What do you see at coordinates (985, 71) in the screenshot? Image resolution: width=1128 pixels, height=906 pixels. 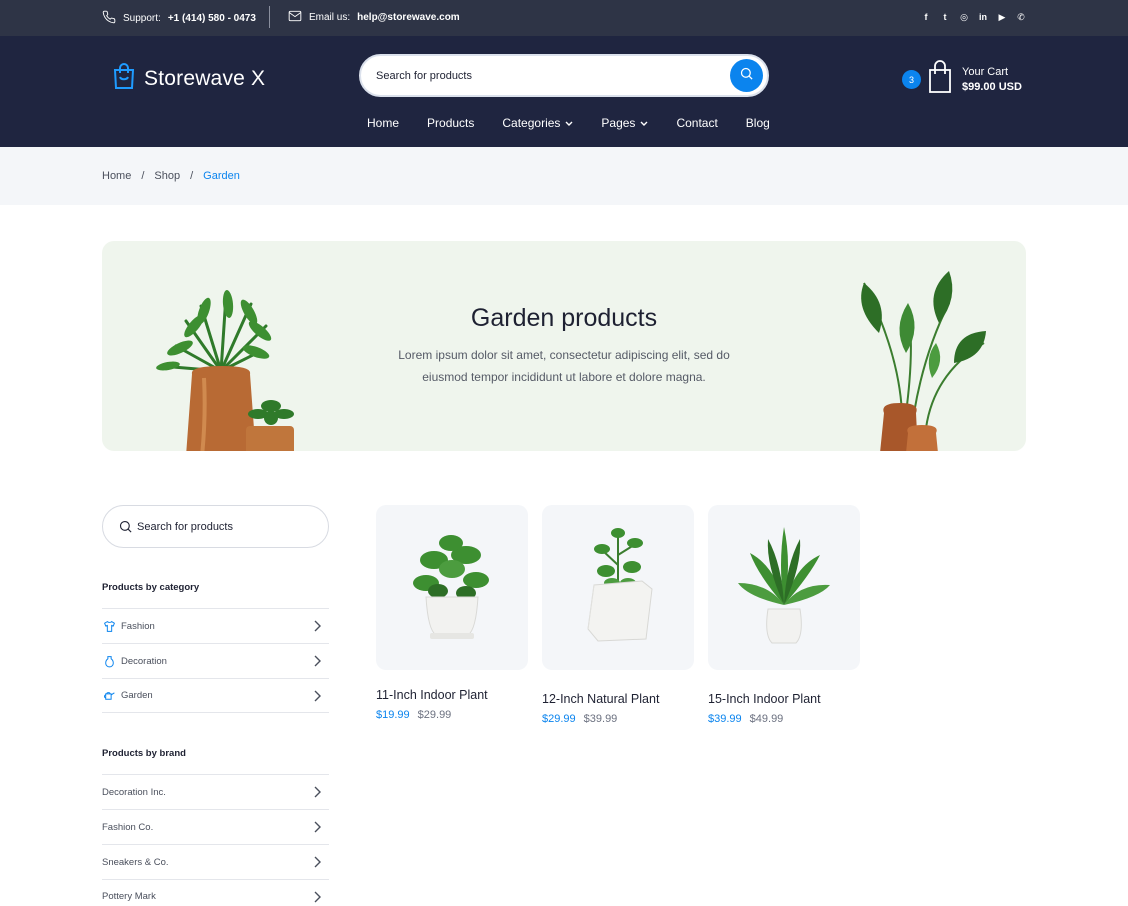 I see `cart-label: Your Cart` at bounding box center [985, 71].